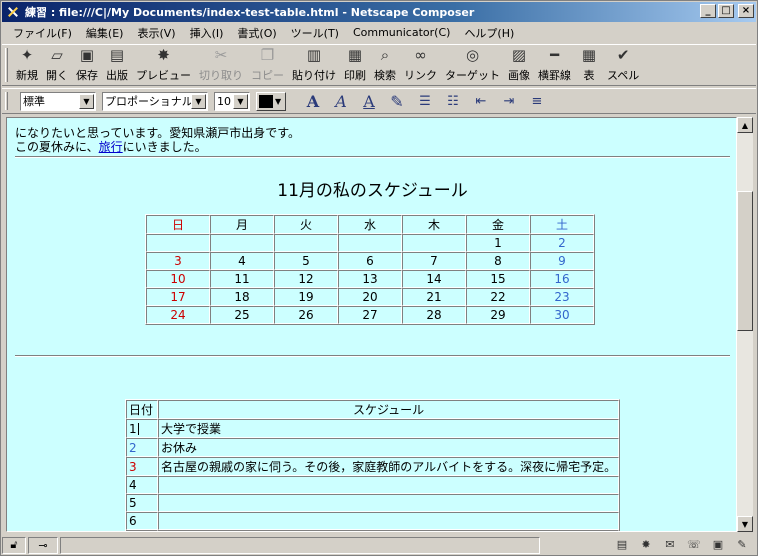  What do you see at coordinates (369, 101) in the screenshot?
I see `underline-a-icon: A` at bounding box center [369, 101].